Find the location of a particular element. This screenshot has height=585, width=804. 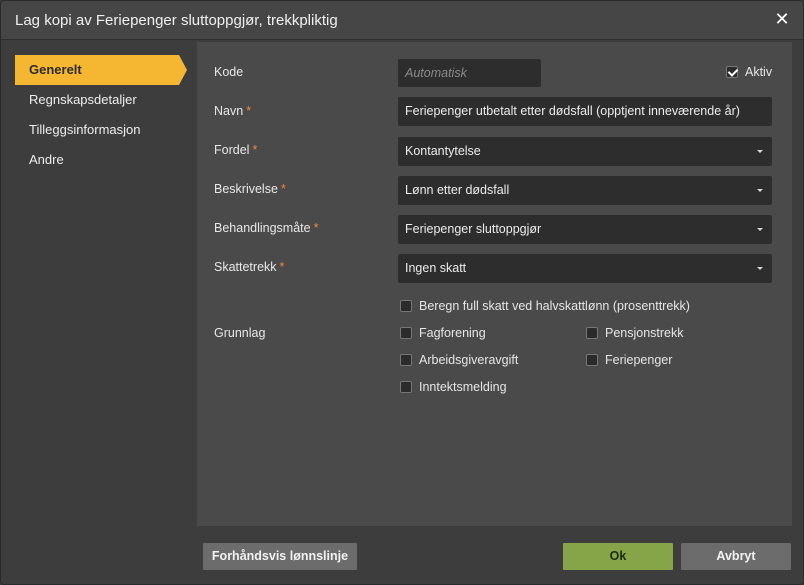

kode-input: Automatisk is located at coordinates (469, 73).